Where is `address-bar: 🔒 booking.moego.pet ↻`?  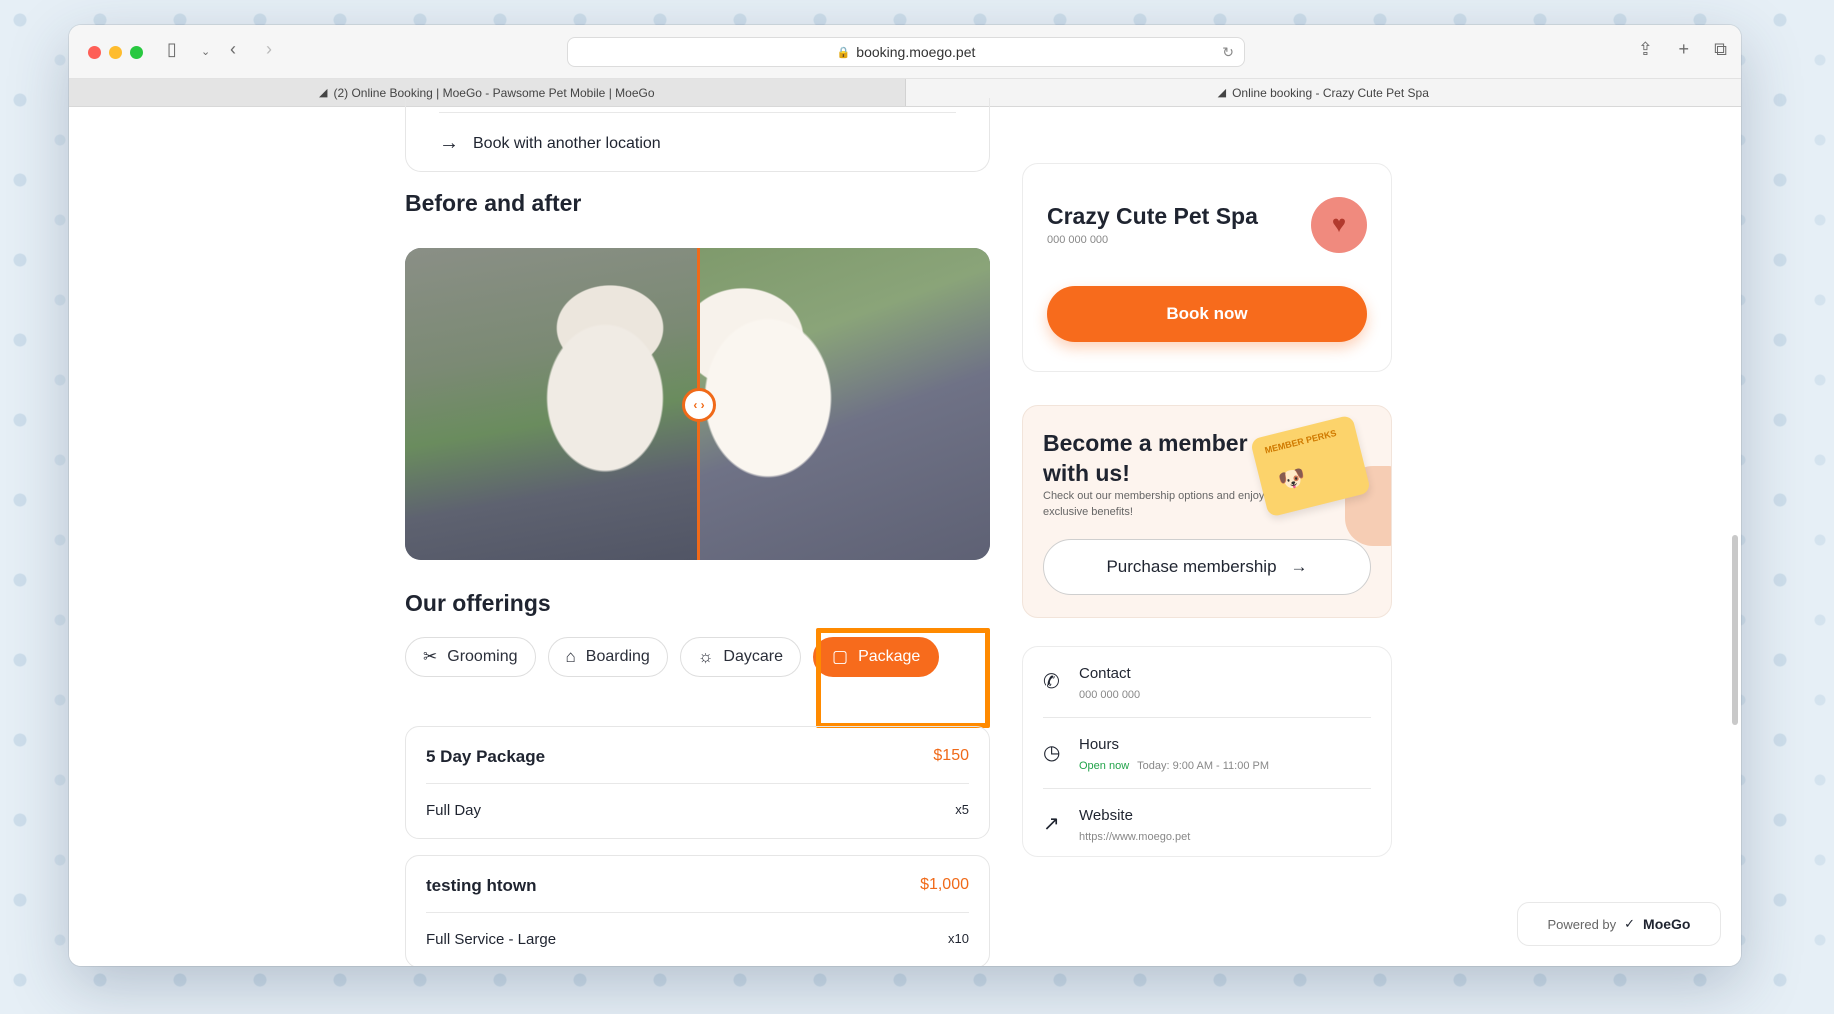
address-bar: 🔒 booking.moego.pet ↻ is located at coordinates (906, 52).